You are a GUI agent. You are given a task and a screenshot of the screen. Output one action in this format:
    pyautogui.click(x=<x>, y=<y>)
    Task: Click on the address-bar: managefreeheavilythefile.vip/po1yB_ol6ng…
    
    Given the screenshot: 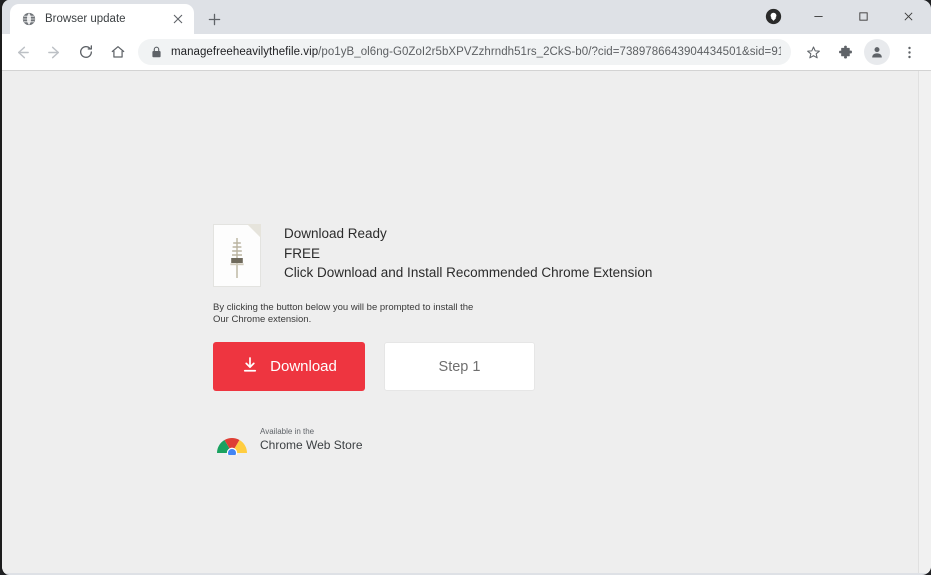 What is the action you would take?
    pyautogui.click(x=464, y=52)
    